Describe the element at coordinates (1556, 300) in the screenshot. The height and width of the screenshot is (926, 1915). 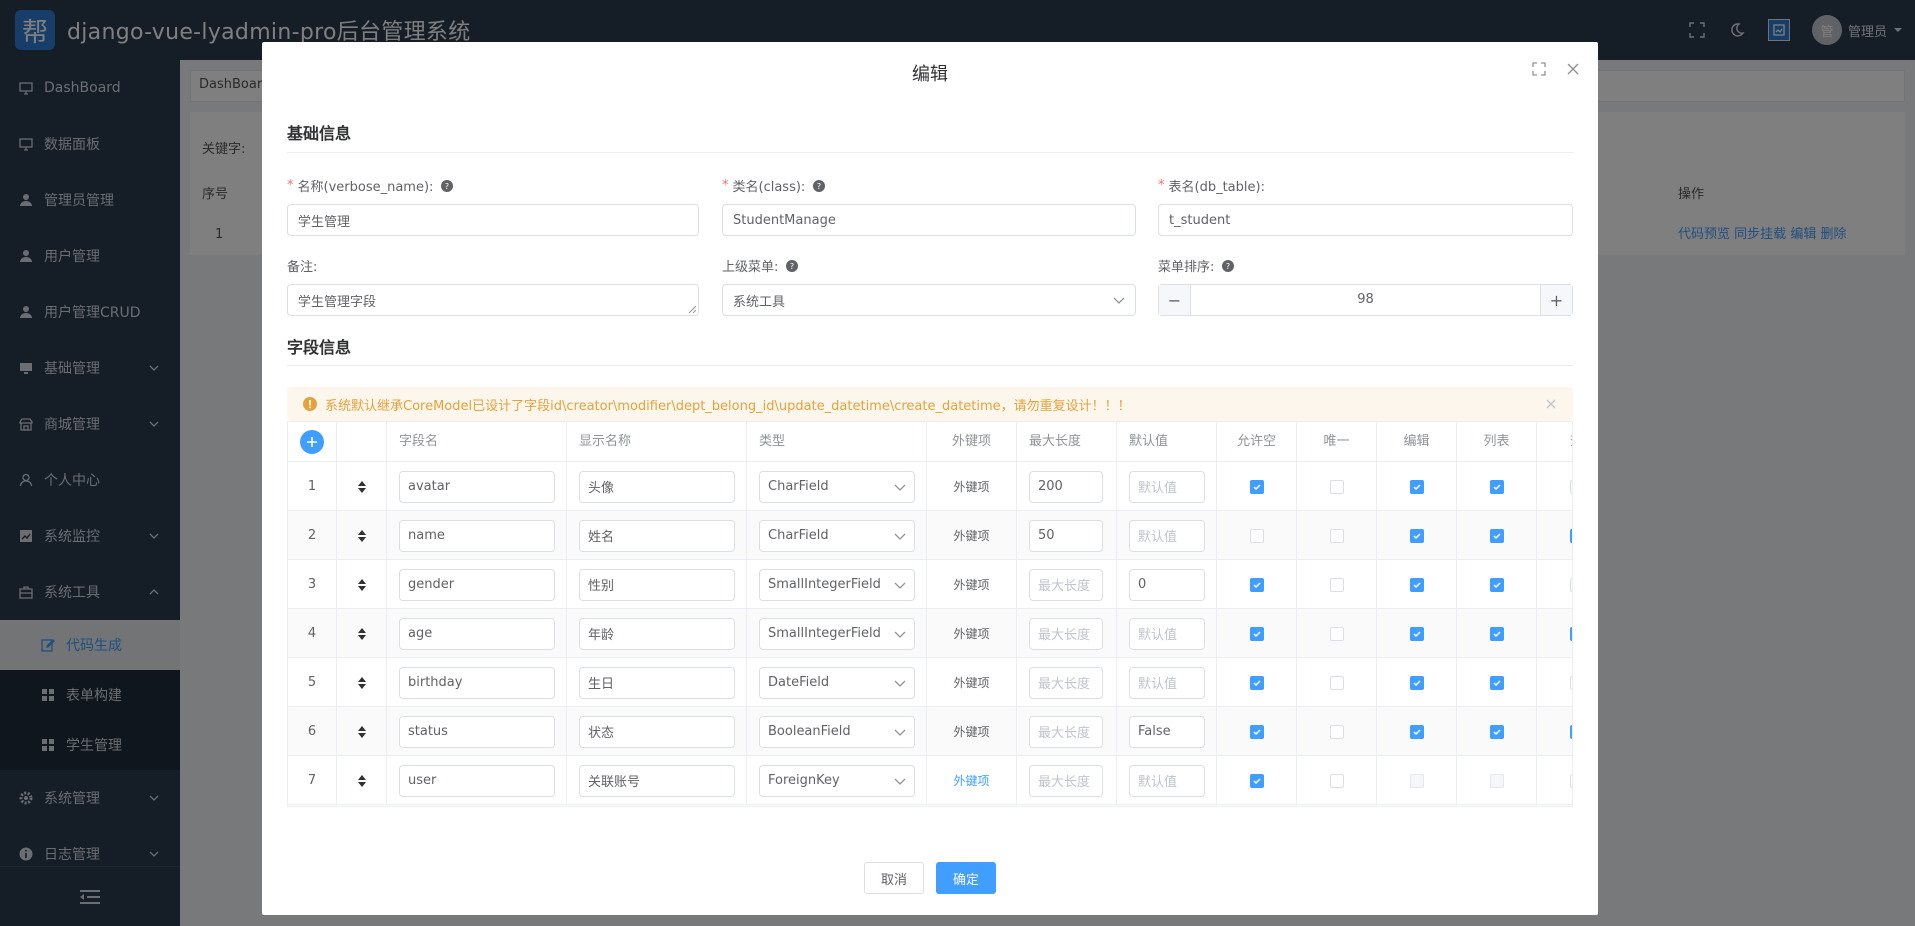
I see `increment-button: +` at that location.